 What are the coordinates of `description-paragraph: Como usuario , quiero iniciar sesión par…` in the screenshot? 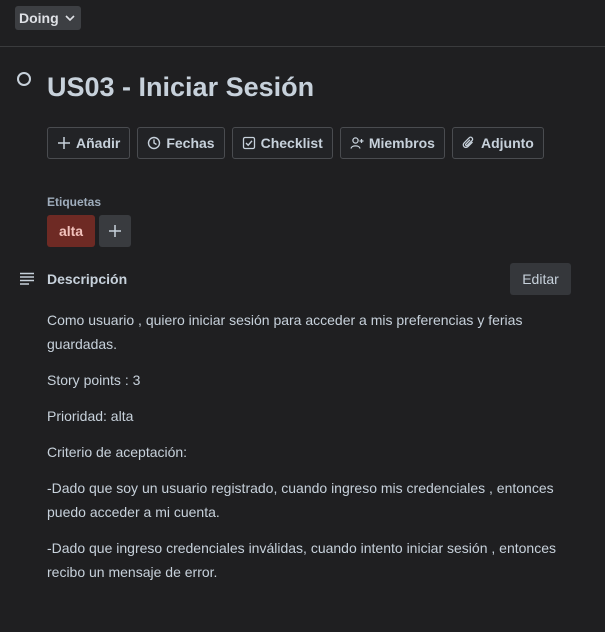 It's located at (285, 332).